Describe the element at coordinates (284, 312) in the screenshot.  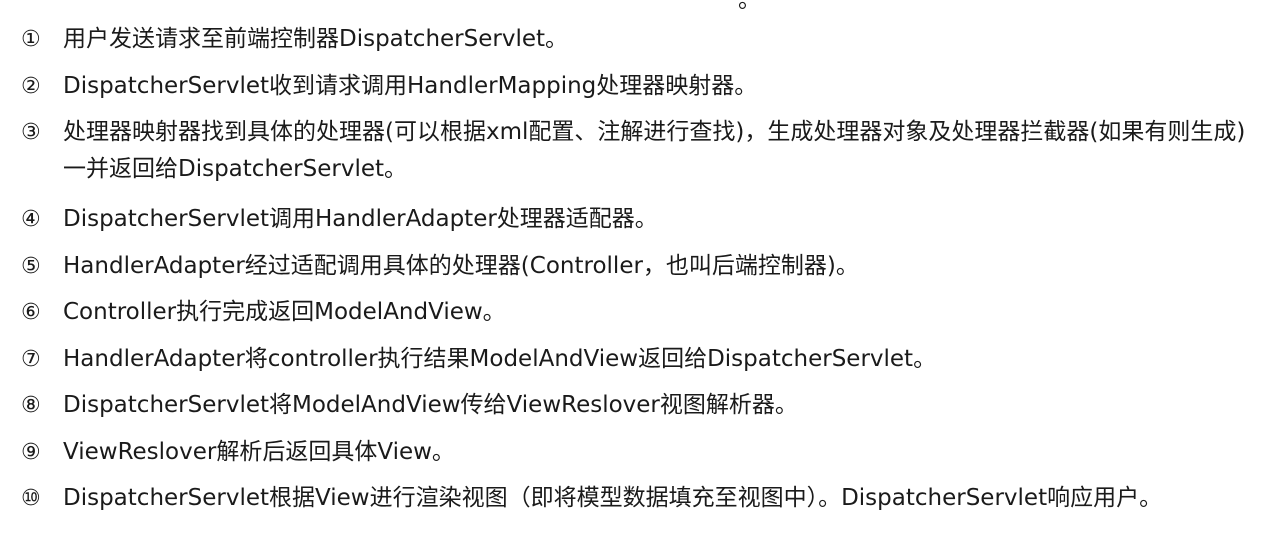
I see `step-text: Controller执行完成返回ModelAndView。` at that location.